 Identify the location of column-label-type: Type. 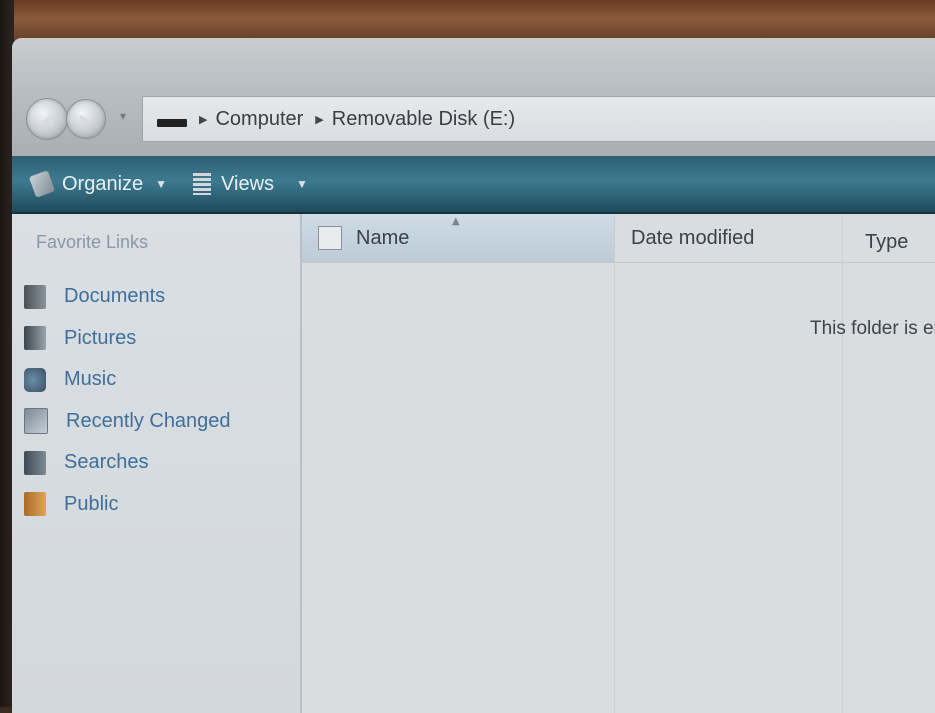
(887, 241).